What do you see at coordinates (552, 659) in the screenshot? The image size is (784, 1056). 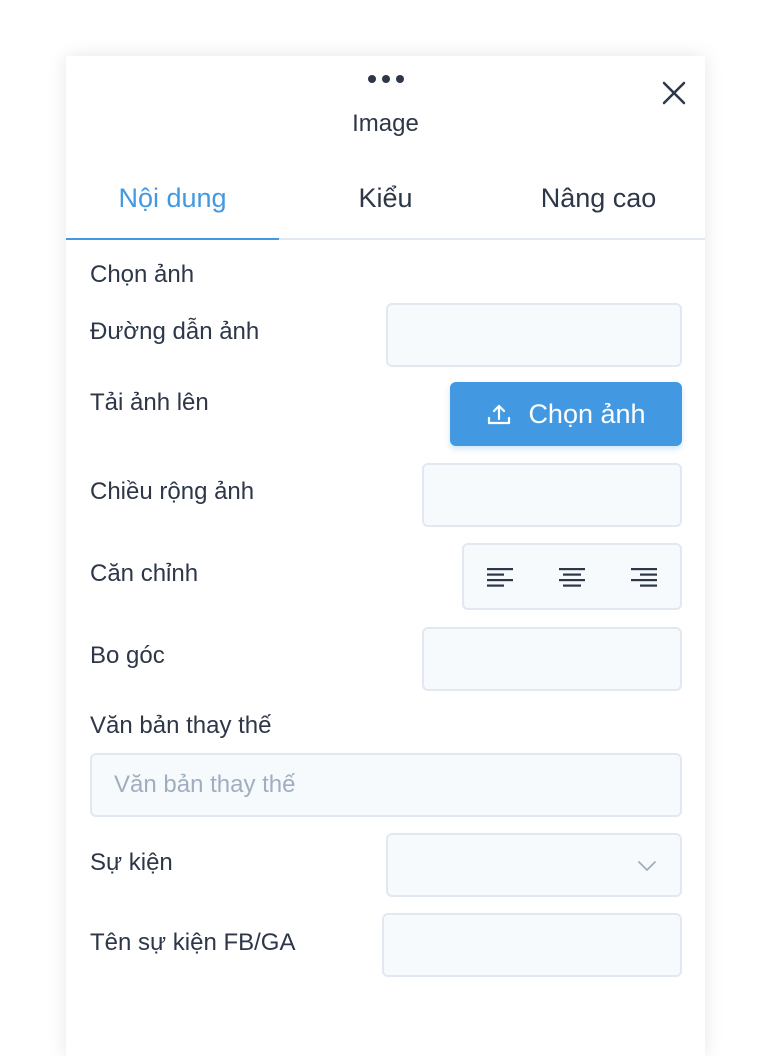 I see `radius-input` at bounding box center [552, 659].